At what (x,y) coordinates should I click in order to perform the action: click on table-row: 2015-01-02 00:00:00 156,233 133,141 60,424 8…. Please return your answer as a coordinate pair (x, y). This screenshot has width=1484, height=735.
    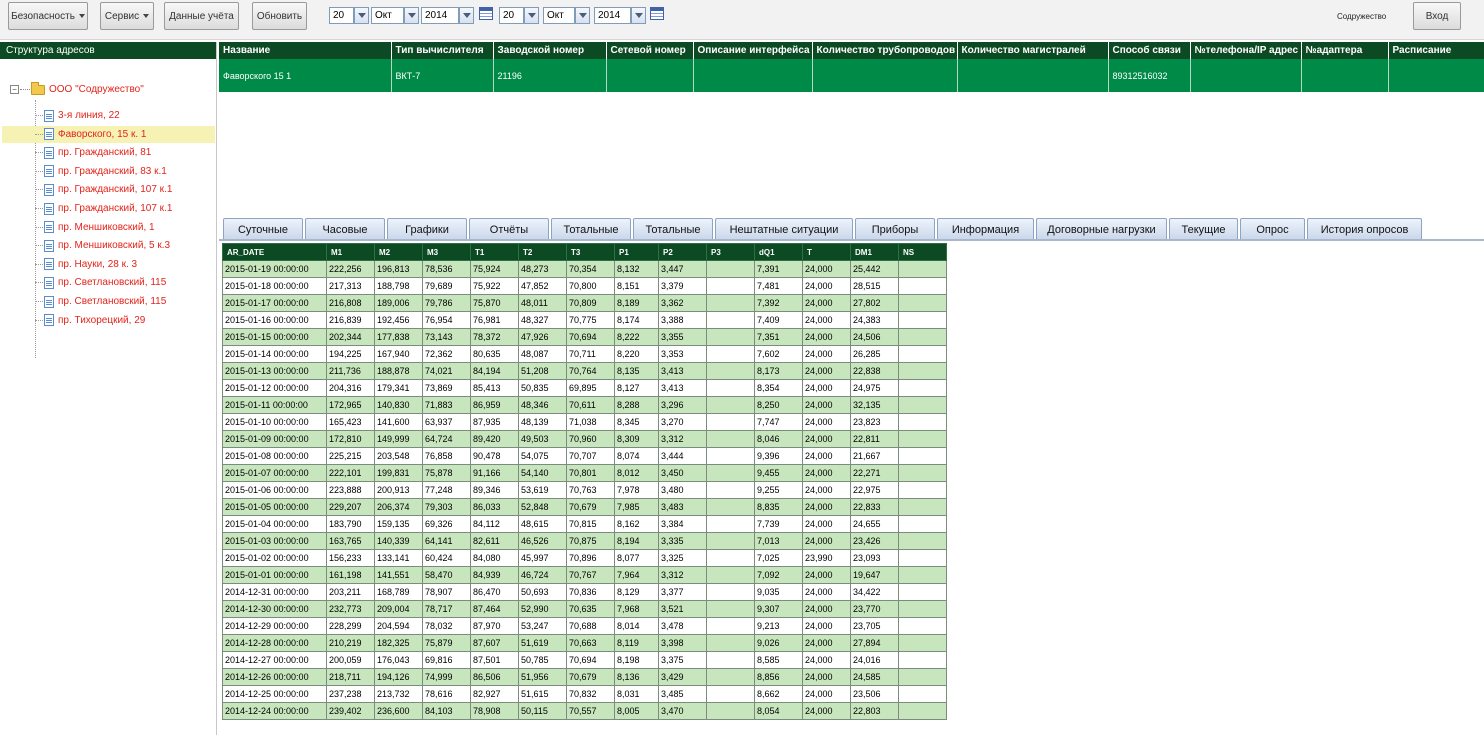
    Looking at the image, I should click on (584, 558).